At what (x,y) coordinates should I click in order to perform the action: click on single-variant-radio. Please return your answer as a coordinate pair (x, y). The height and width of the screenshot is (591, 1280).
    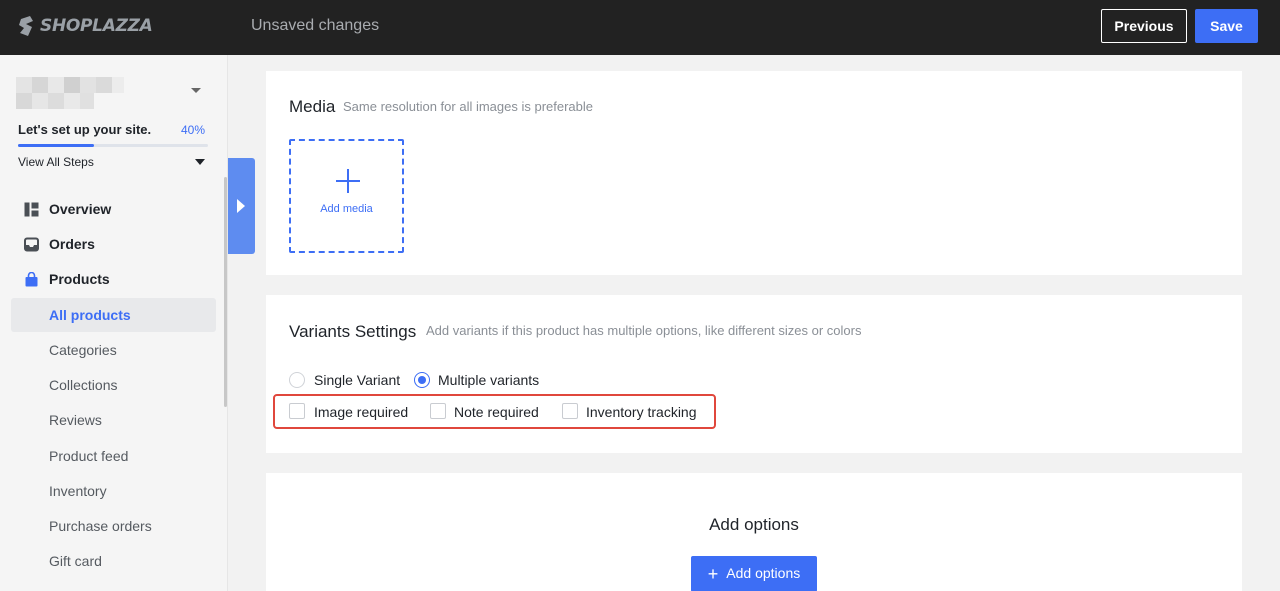
    Looking at the image, I should click on (297, 380).